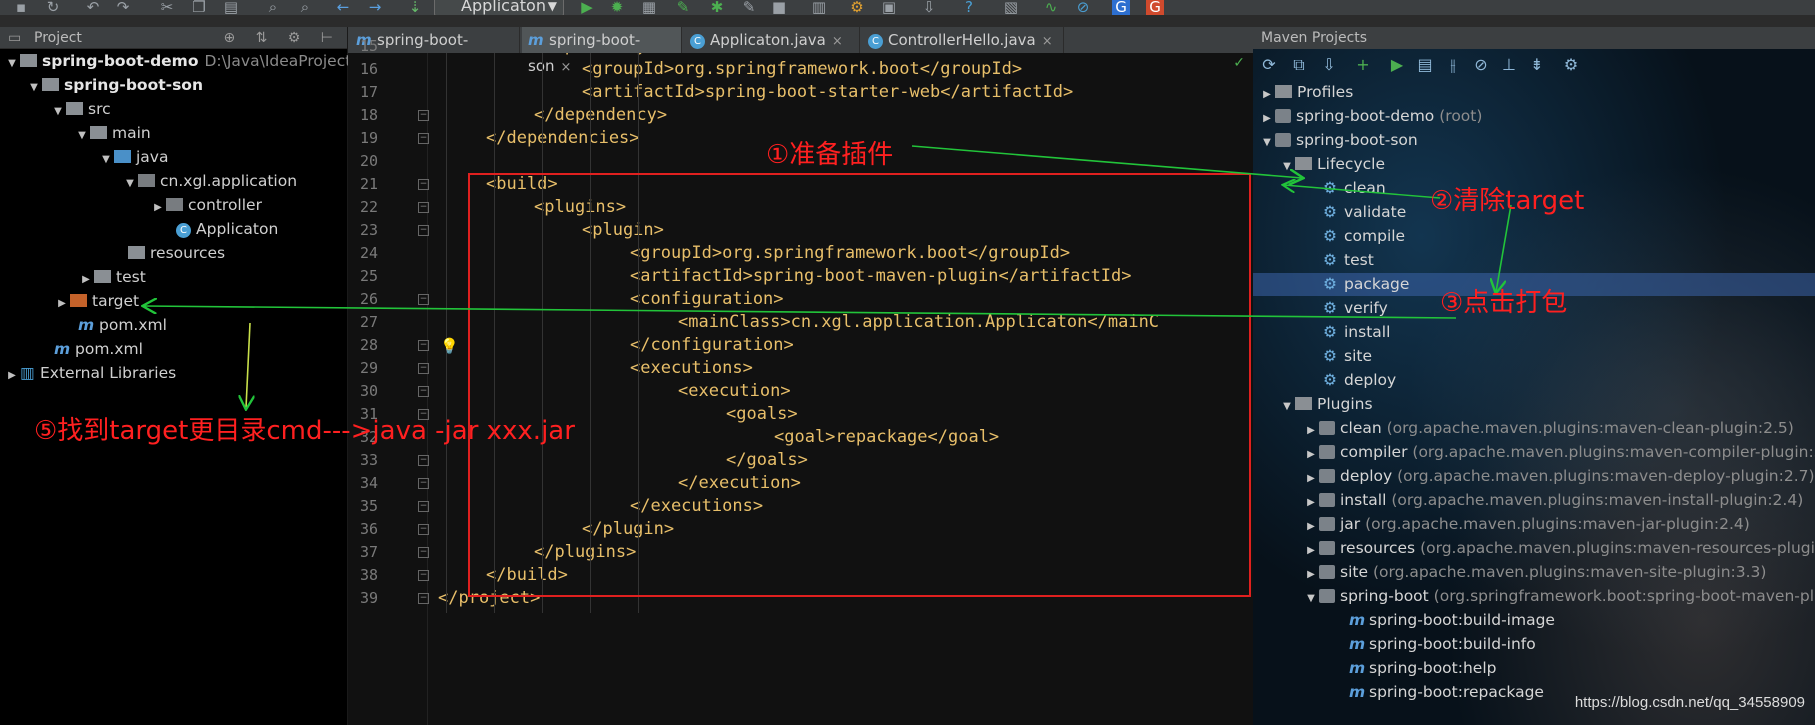  Describe the element at coordinates (749, 7) in the screenshot. I see `attach-icon: ✎` at that location.